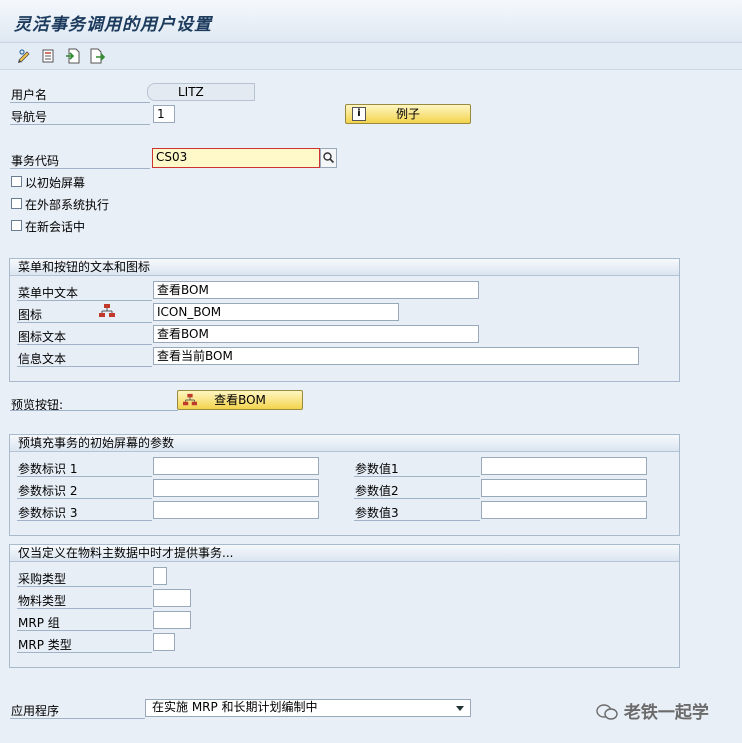 This screenshot has height=743, width=742. I want to click on param-value-label: 参数值3, so click(377, 513).